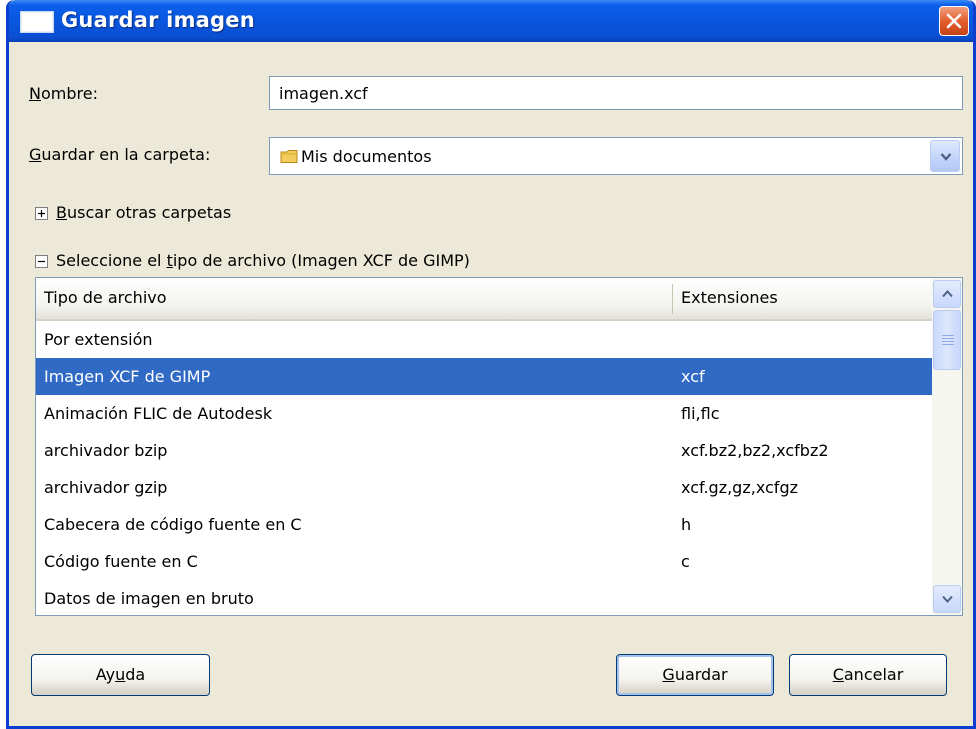 The image size is (976, 729). Describe the element at coordinates (484, 376) in the screenshot. I see `list-item: Imagen XCF de GIMP xcf` at that location.